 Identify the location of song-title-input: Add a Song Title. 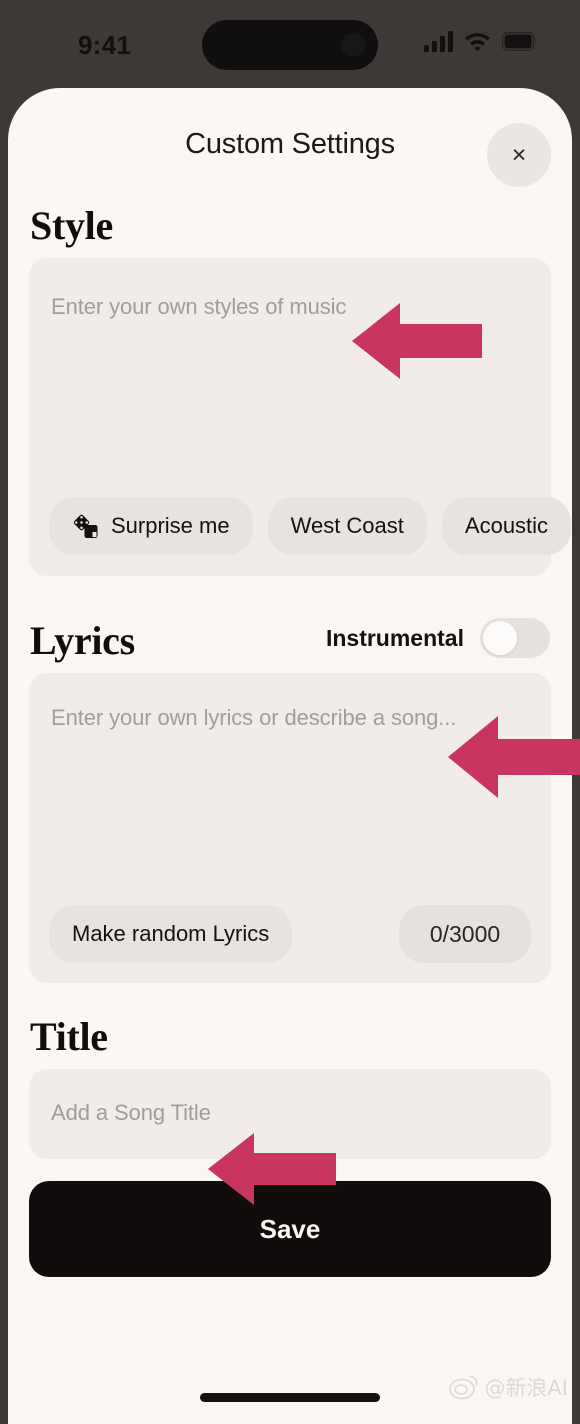
(290, 1114).